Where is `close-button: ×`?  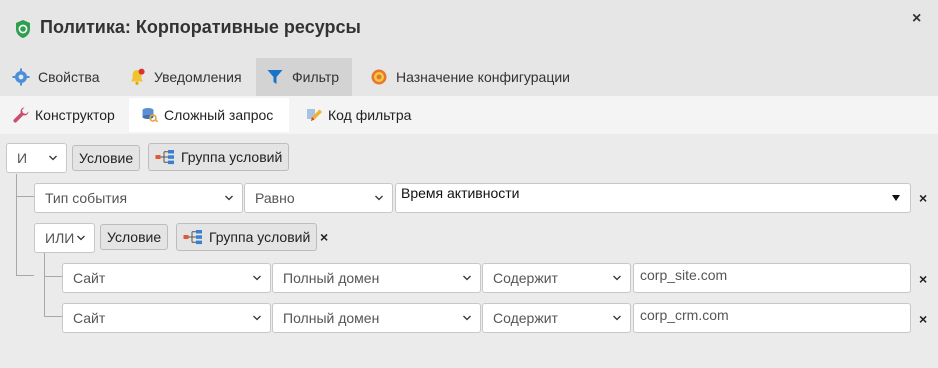 close-button: × is located at coordinates (916, 19).